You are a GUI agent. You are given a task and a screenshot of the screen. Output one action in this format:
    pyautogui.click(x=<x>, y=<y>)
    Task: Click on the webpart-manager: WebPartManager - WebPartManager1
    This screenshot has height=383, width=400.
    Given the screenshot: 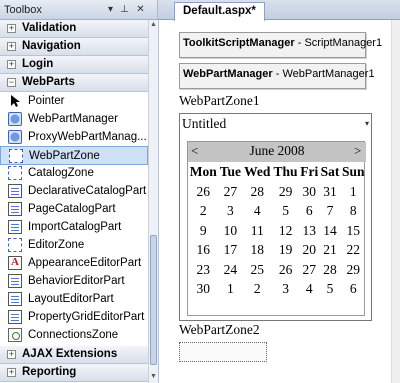 What is the action you would take?
    pyautogui.click(x=277, y=76)
    